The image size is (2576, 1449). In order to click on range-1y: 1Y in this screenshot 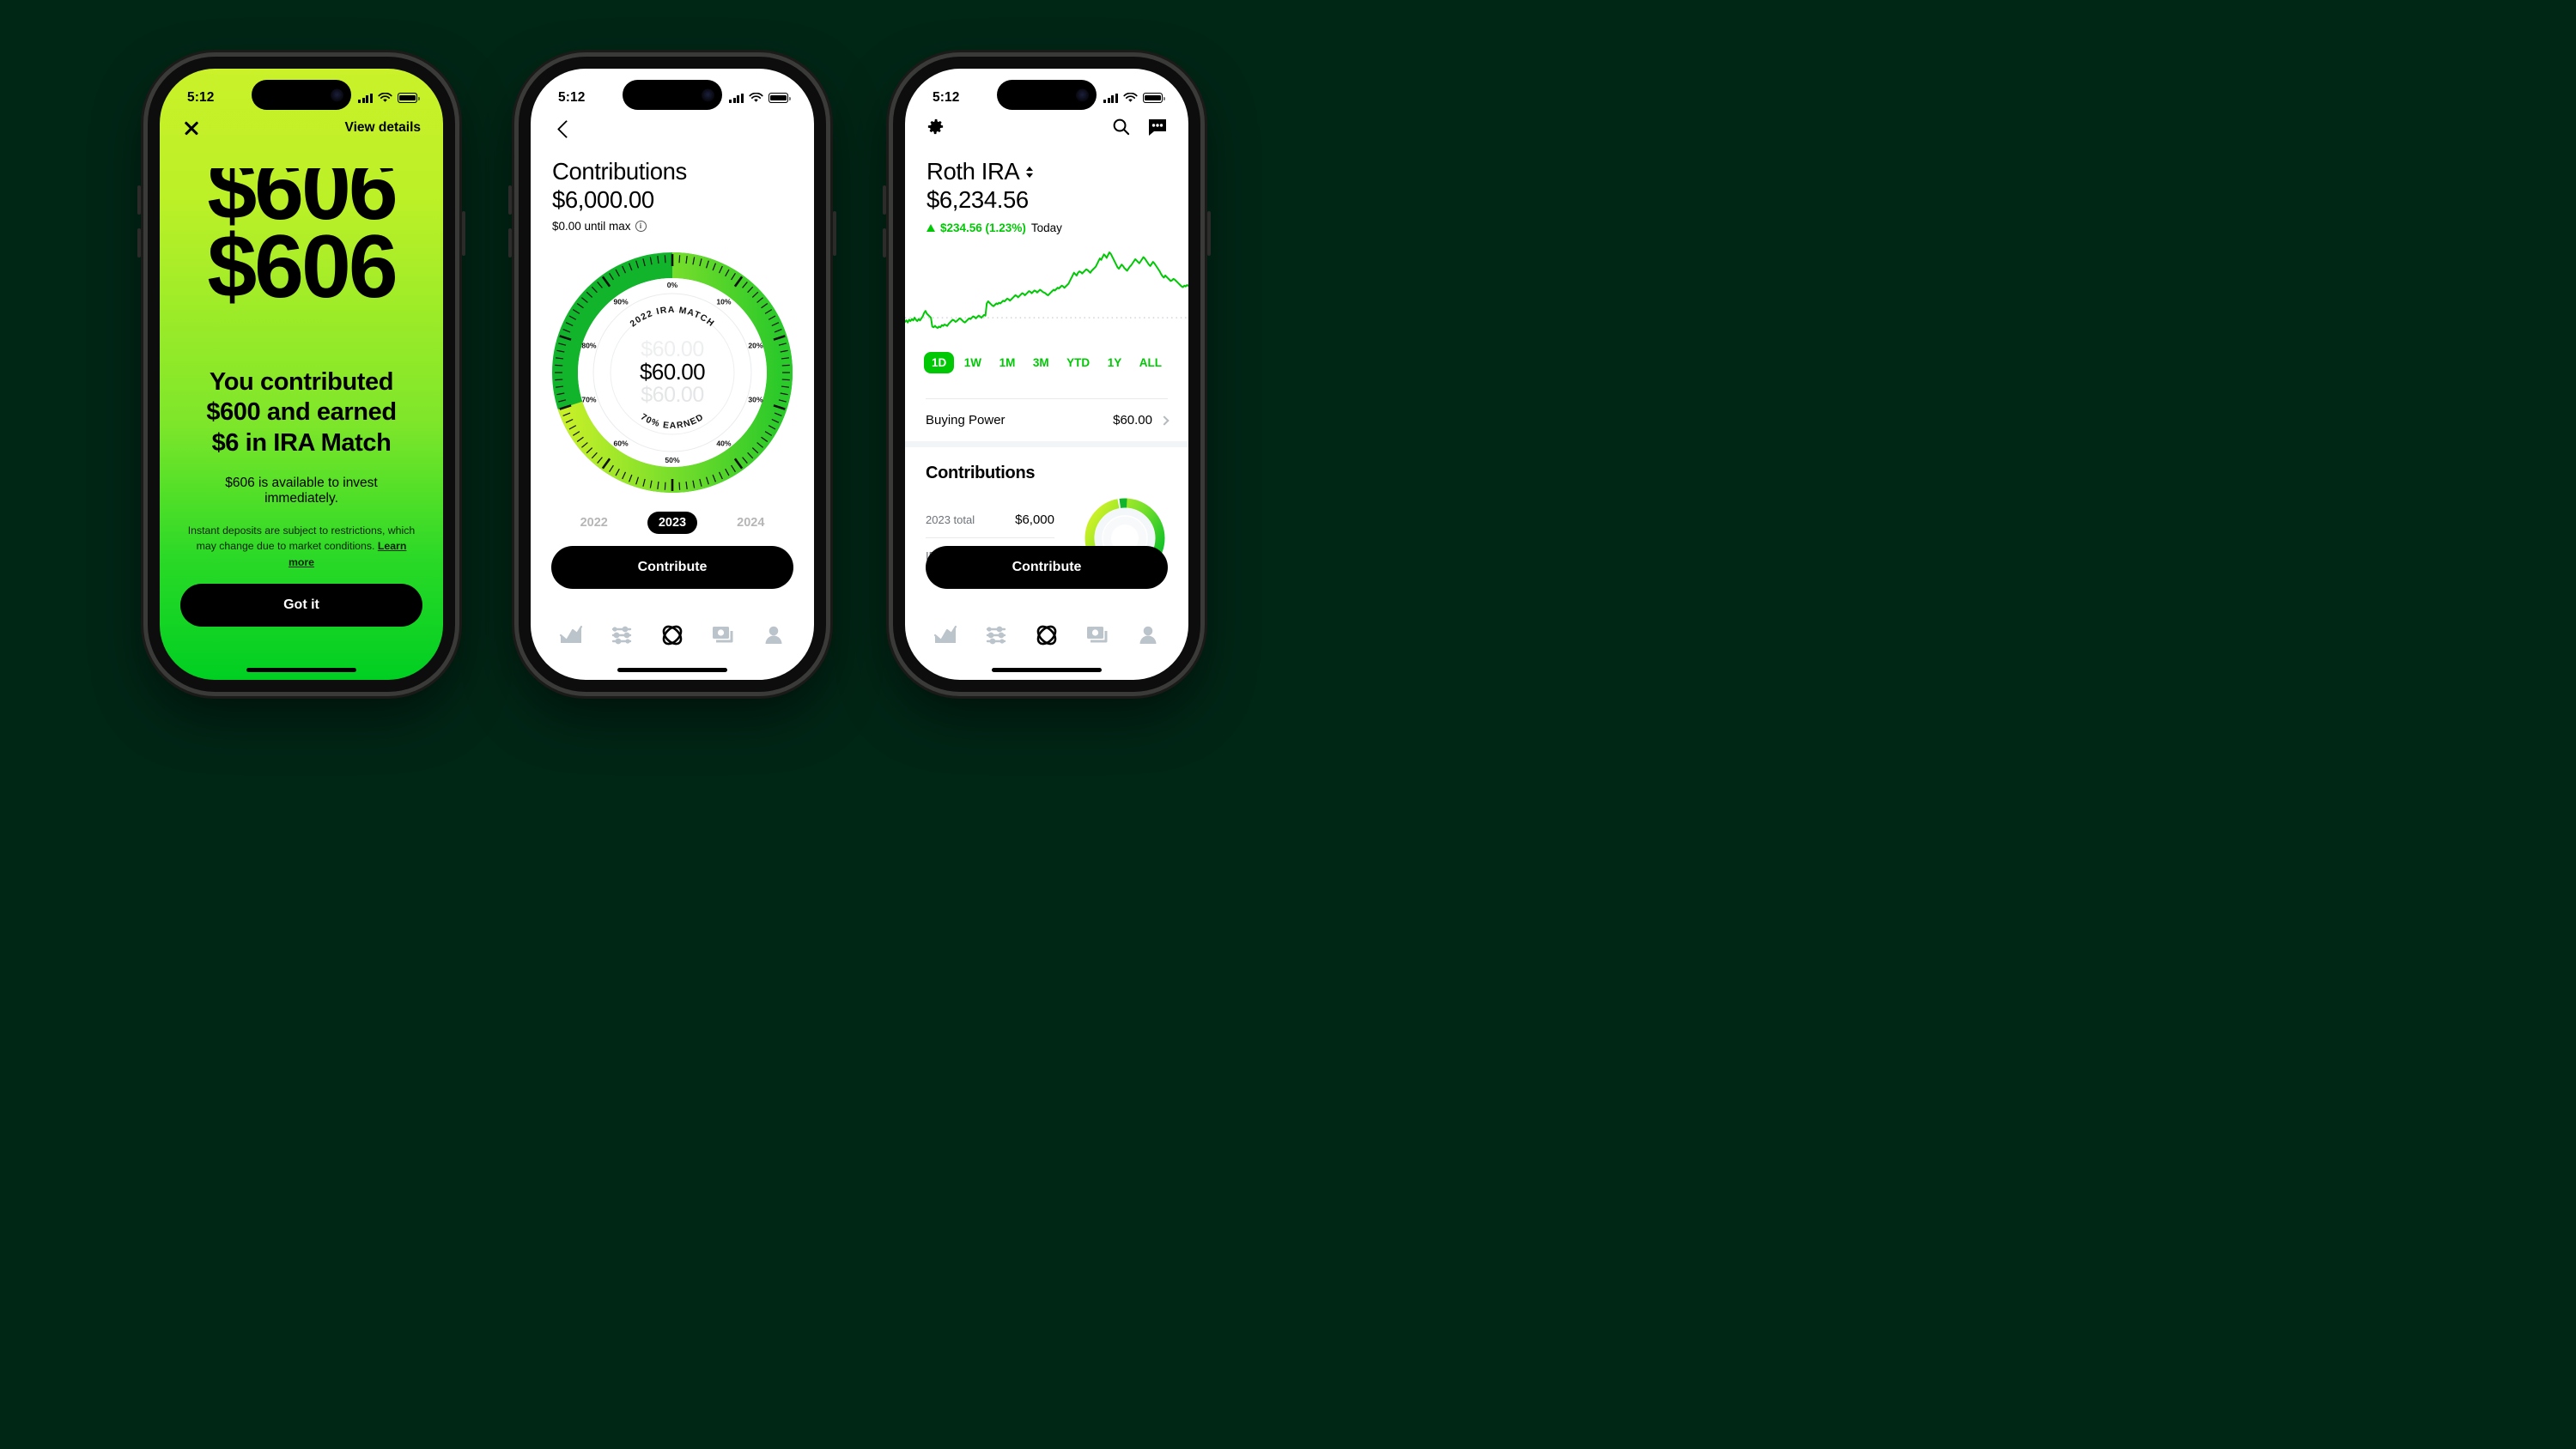, I will do `click(1115, 362)`.